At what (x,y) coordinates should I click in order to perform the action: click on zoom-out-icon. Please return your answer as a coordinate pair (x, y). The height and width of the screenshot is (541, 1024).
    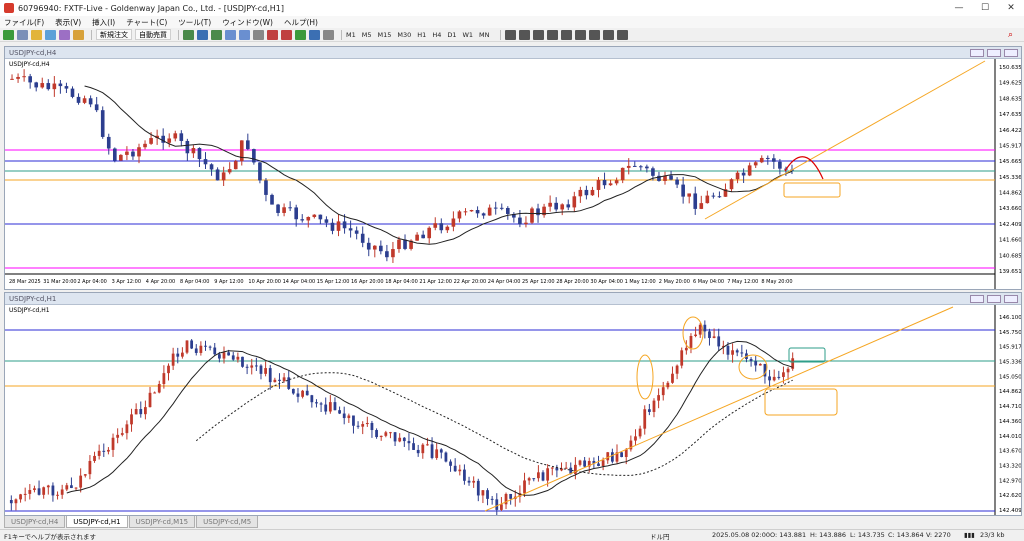
    Looking at the image, I should click on (244, 34).